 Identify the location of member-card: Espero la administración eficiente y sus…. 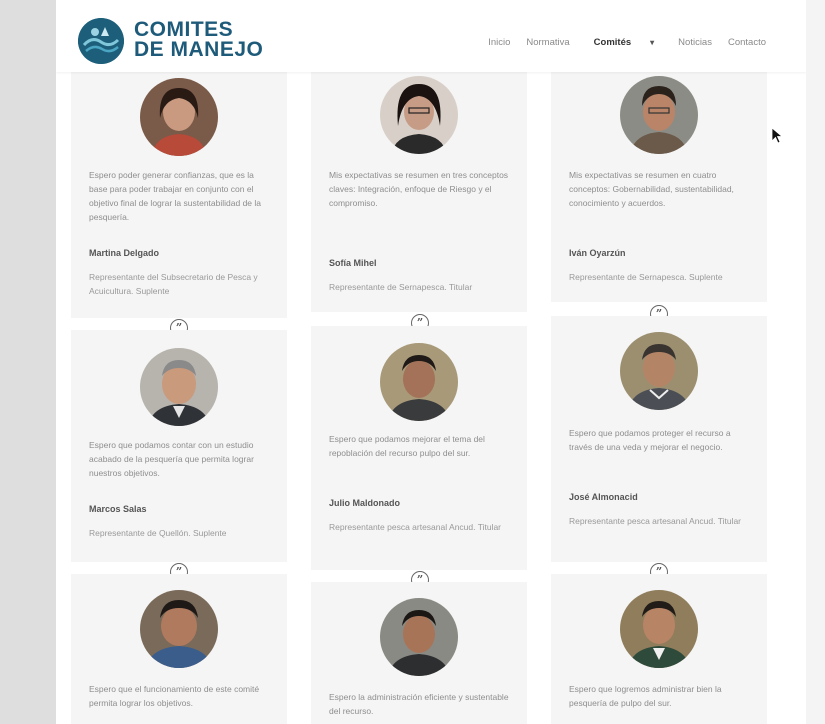
(419, 653).